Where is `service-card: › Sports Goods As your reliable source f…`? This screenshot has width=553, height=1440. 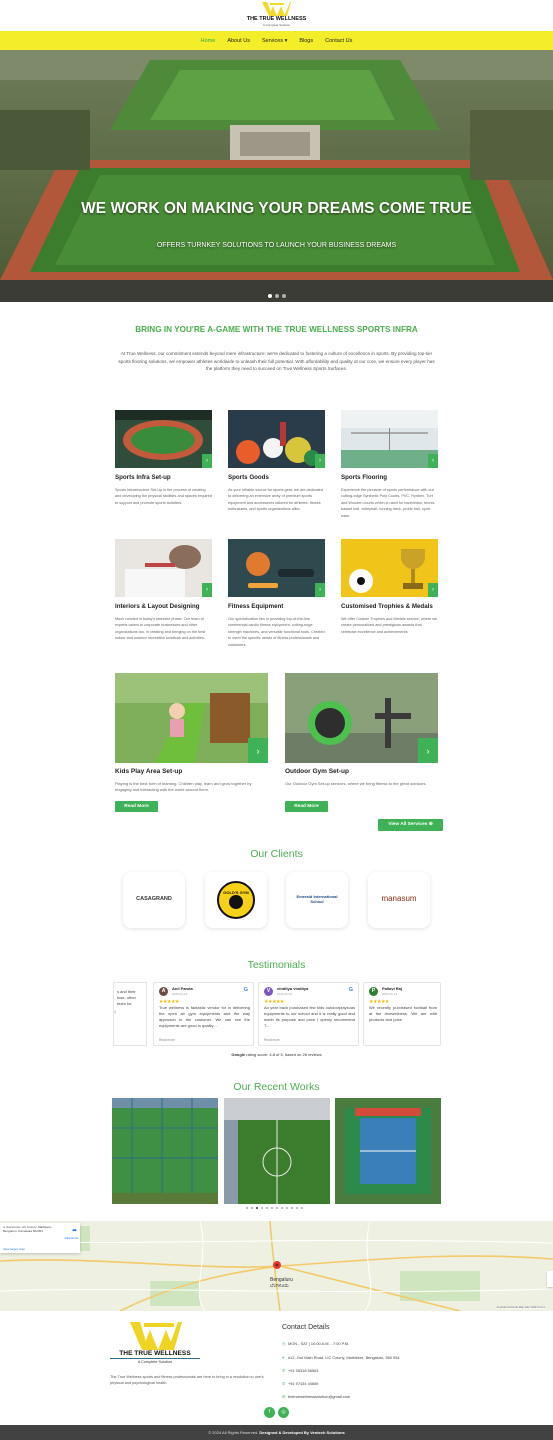 service-card: › Sports Goods As your reliable source f… is located at coordinates (276, 461).